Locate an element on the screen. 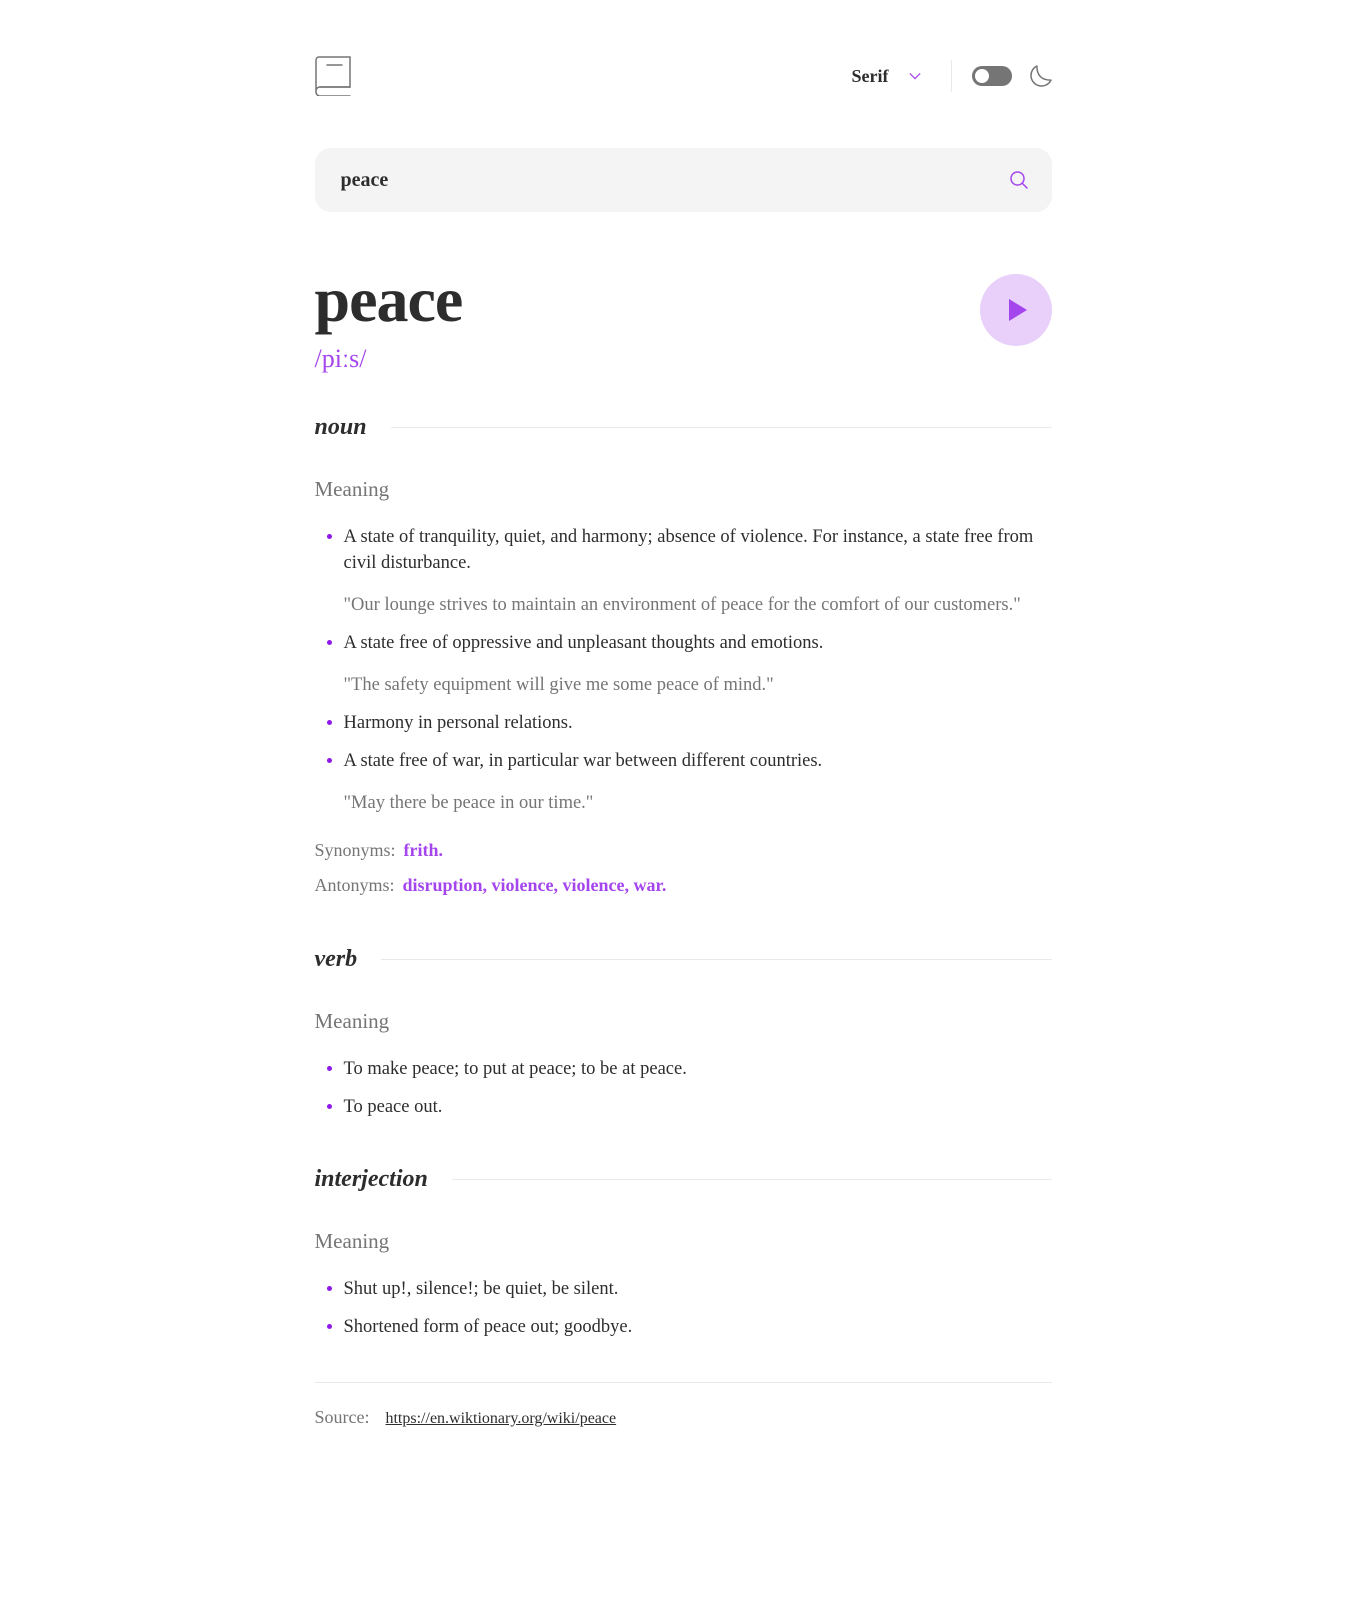  play-audio-button is located at coordinates (1015, 310).